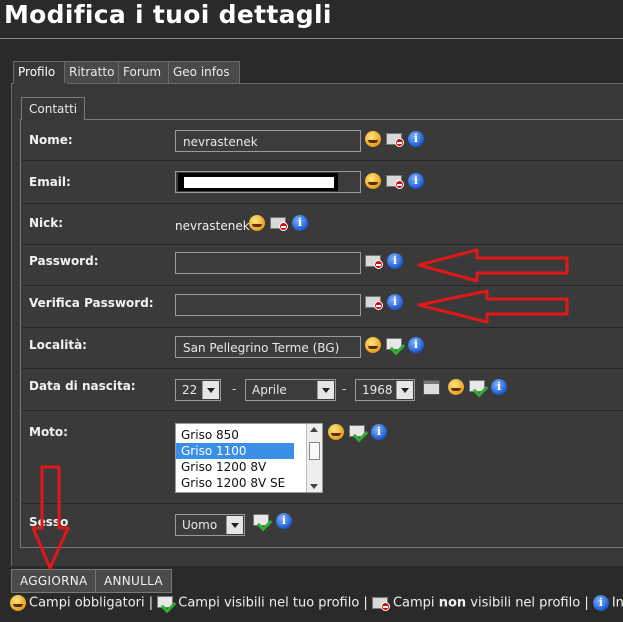 This screenshot has width=623, height=622. Describe the element at coordinates (50, 182) in the screenshot. I see `email-label: Email:` at that location.